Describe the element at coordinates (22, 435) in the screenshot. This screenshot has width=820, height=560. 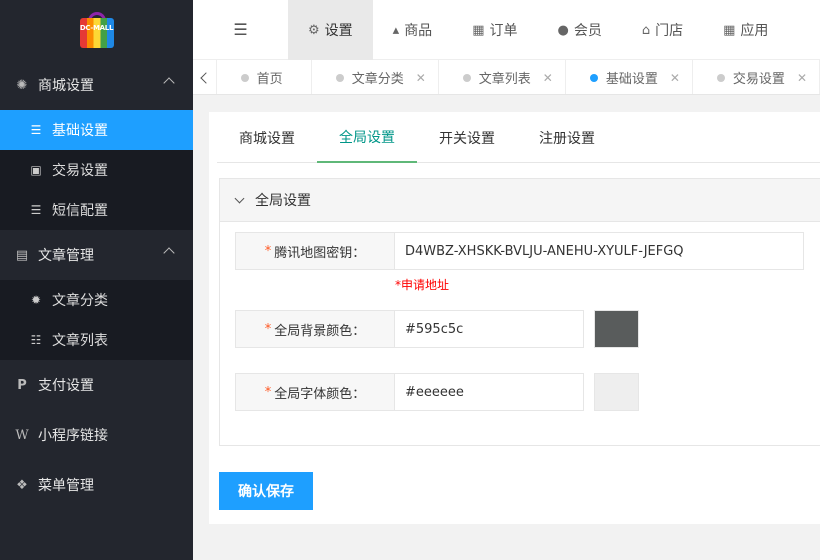
I see `w-icon: W` at that location.